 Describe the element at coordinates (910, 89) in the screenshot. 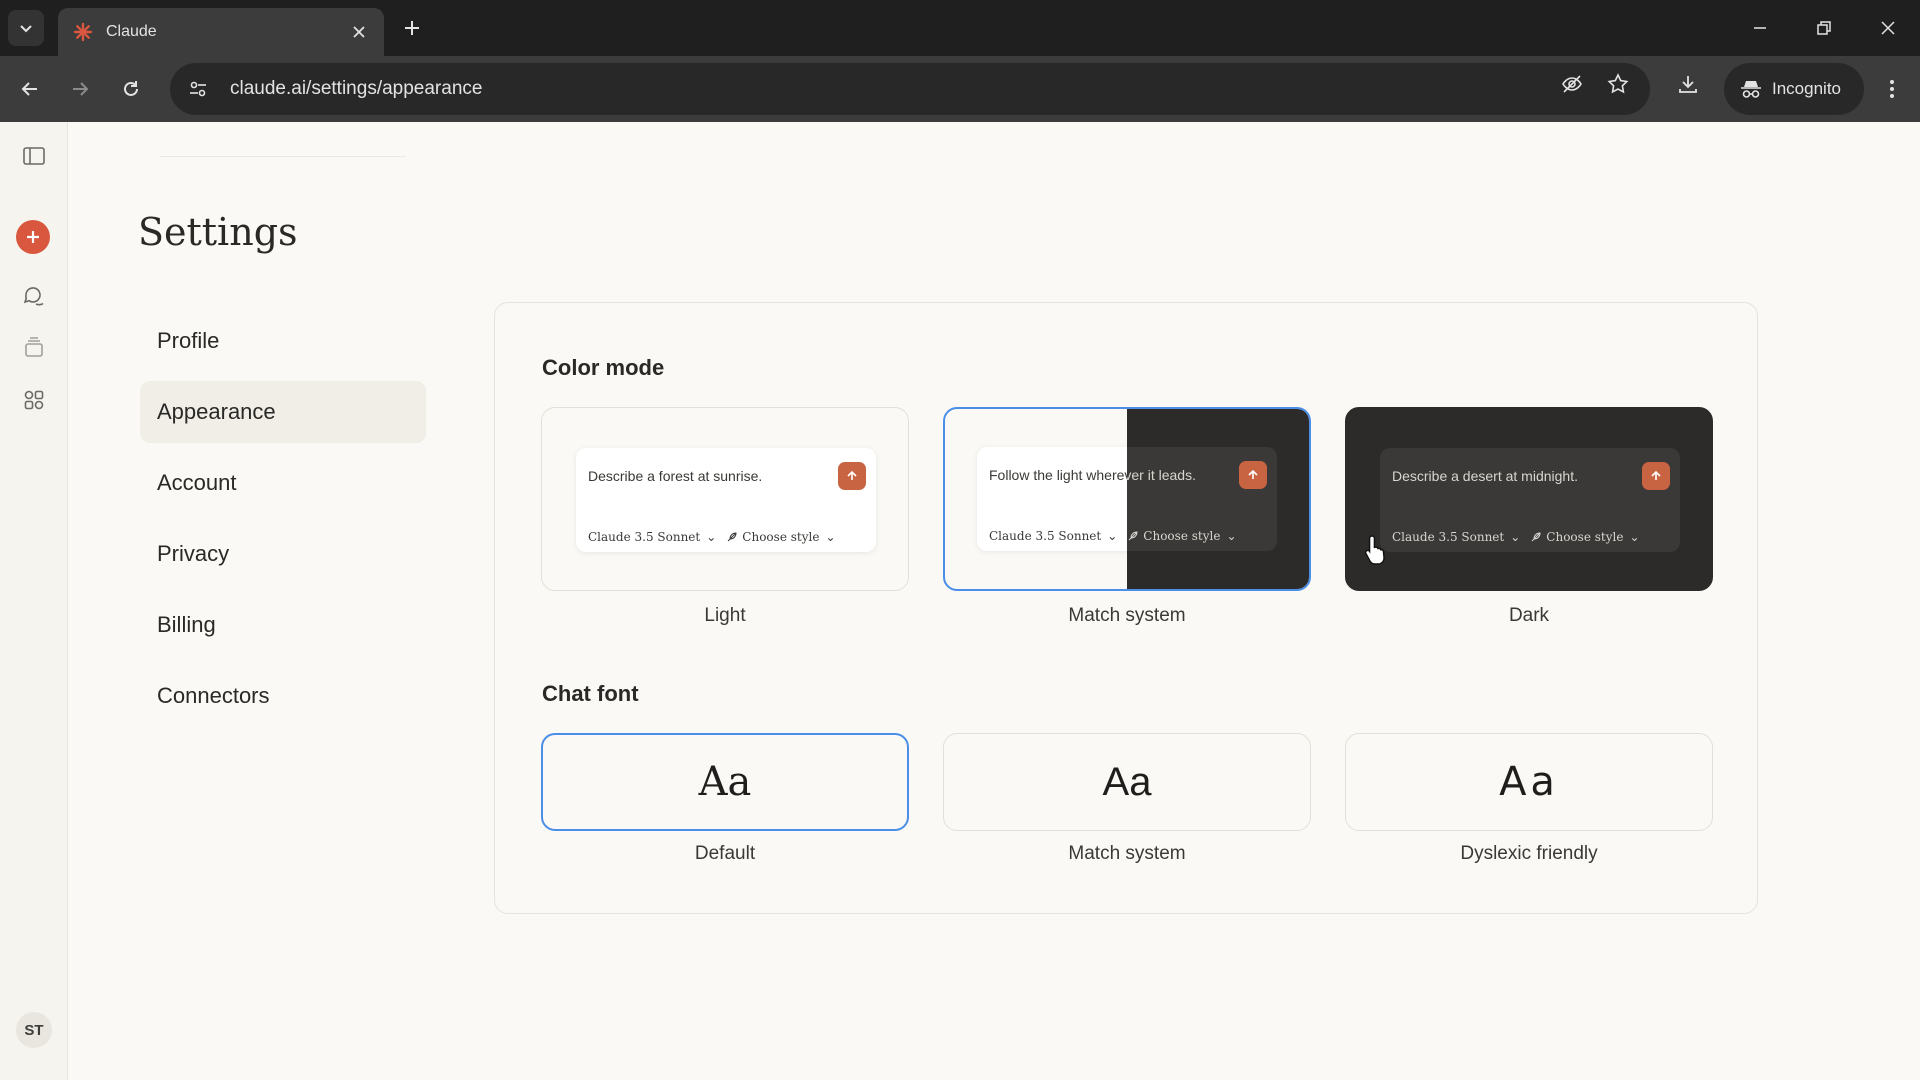

I see `address-bar: claude.ai/settings/appearance` at that location.